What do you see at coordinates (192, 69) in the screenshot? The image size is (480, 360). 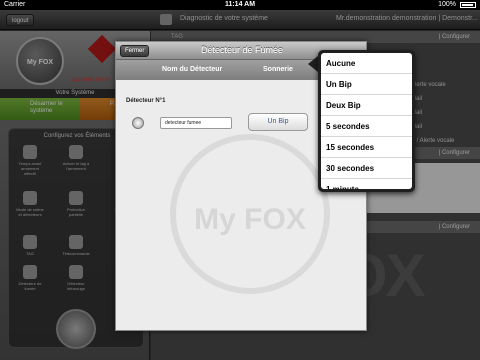 I see `col-detector-name: Nom du Détecteur` at bounding box center [192, 69].